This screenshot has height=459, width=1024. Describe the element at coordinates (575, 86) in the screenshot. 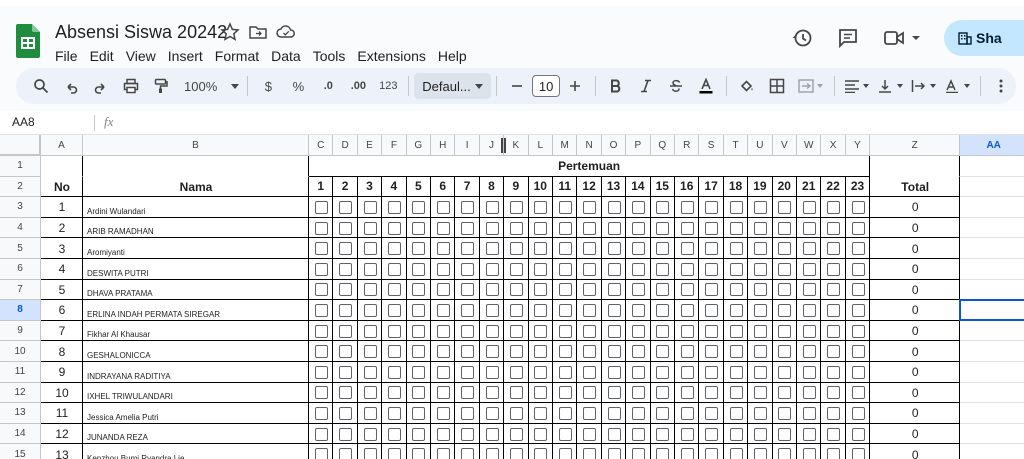

I see `increase-font-size-icon` at that location.